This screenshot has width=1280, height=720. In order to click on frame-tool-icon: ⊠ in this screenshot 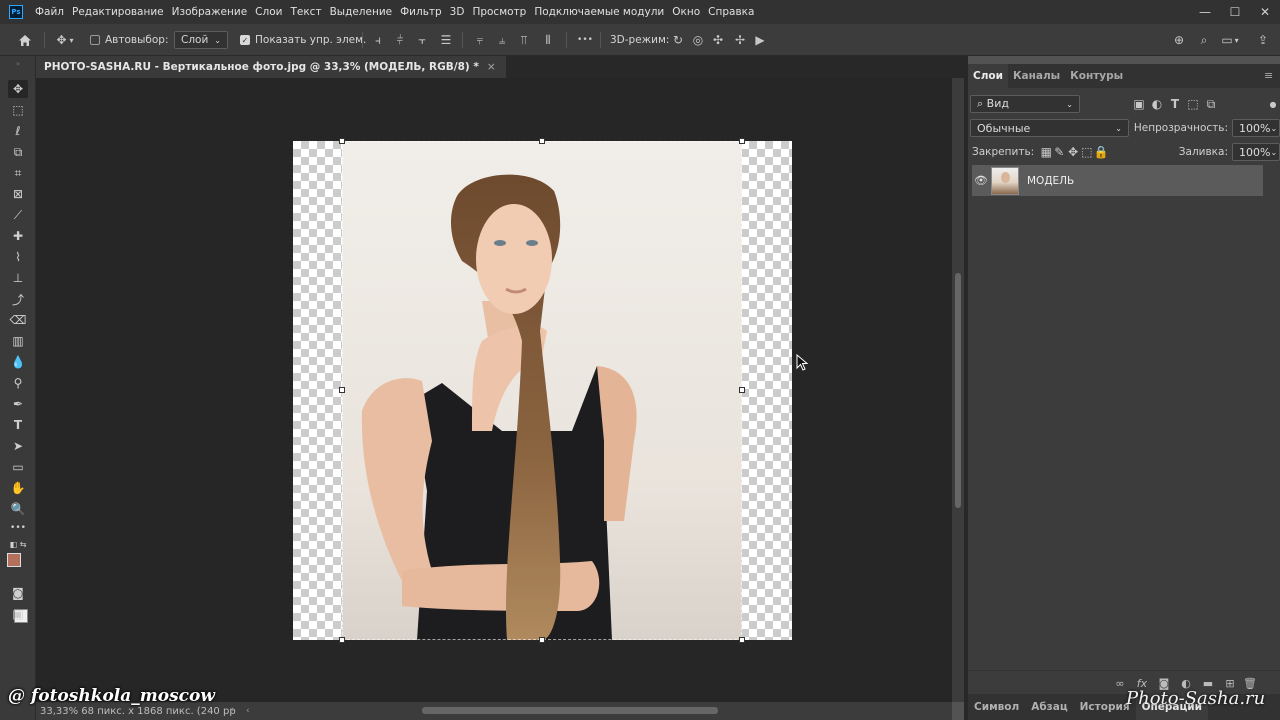, I will do `click(18, 194)`.